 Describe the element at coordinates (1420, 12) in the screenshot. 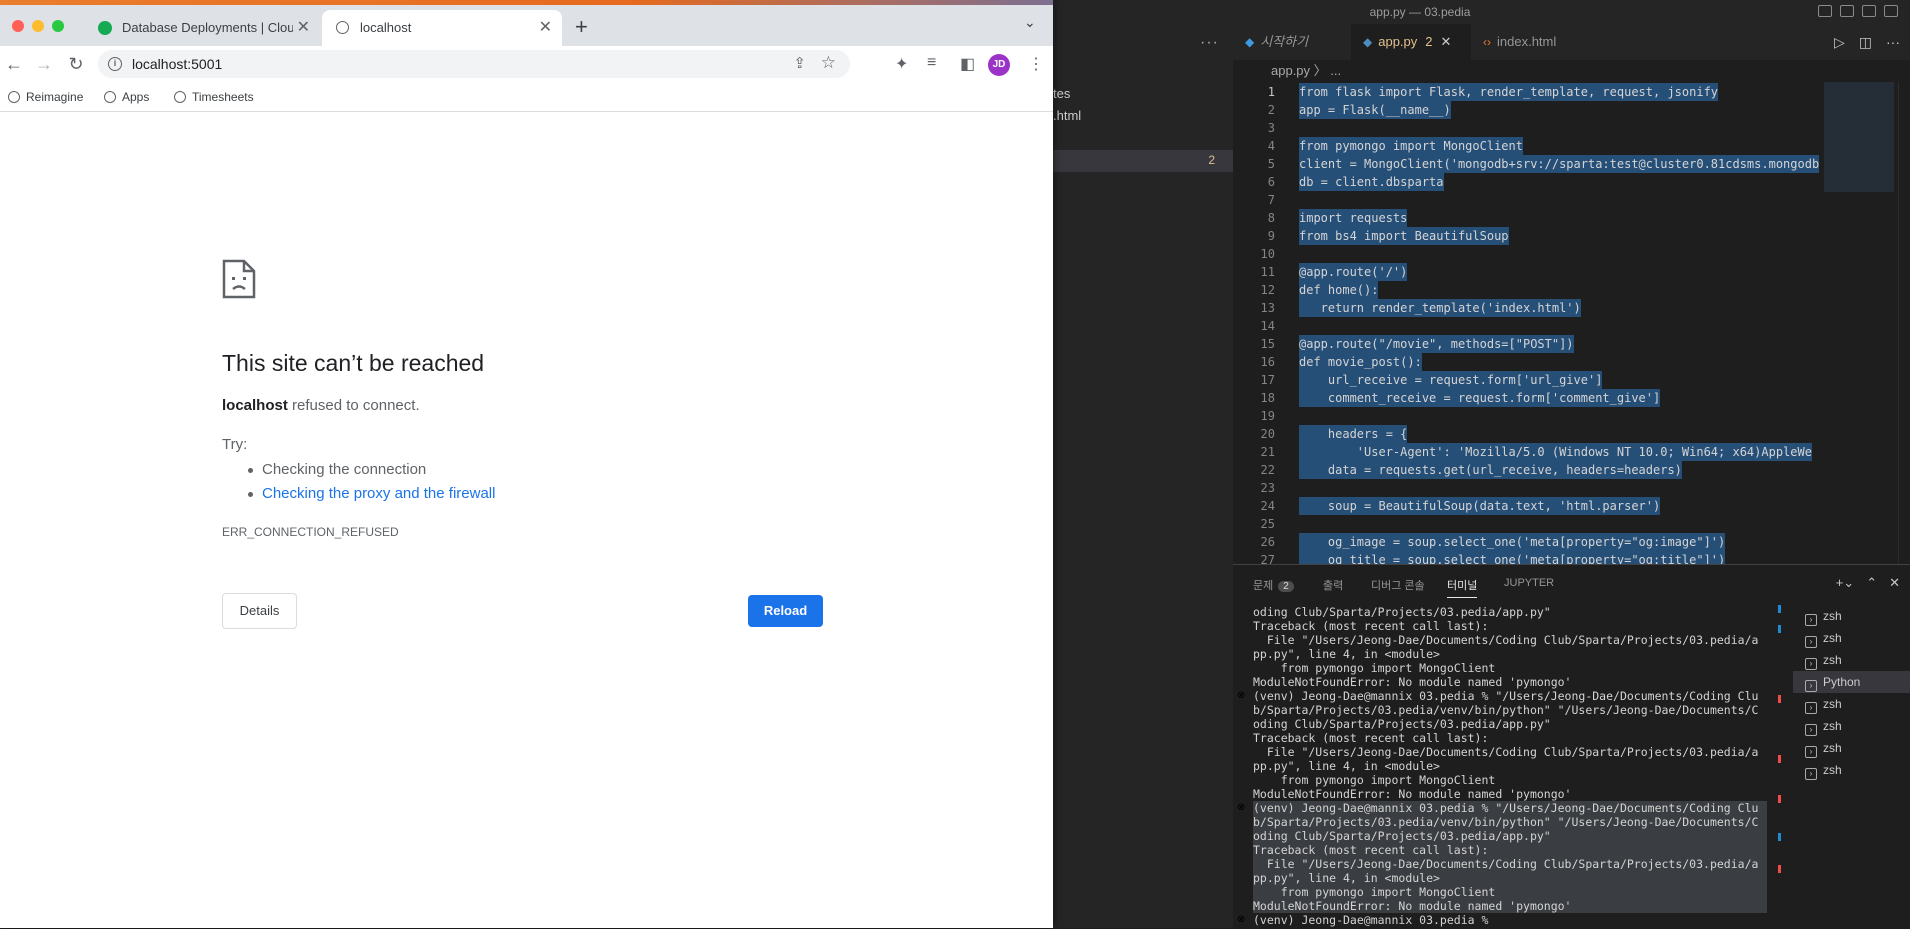

I see `window-title: app.py — 03.pedia` at that location.